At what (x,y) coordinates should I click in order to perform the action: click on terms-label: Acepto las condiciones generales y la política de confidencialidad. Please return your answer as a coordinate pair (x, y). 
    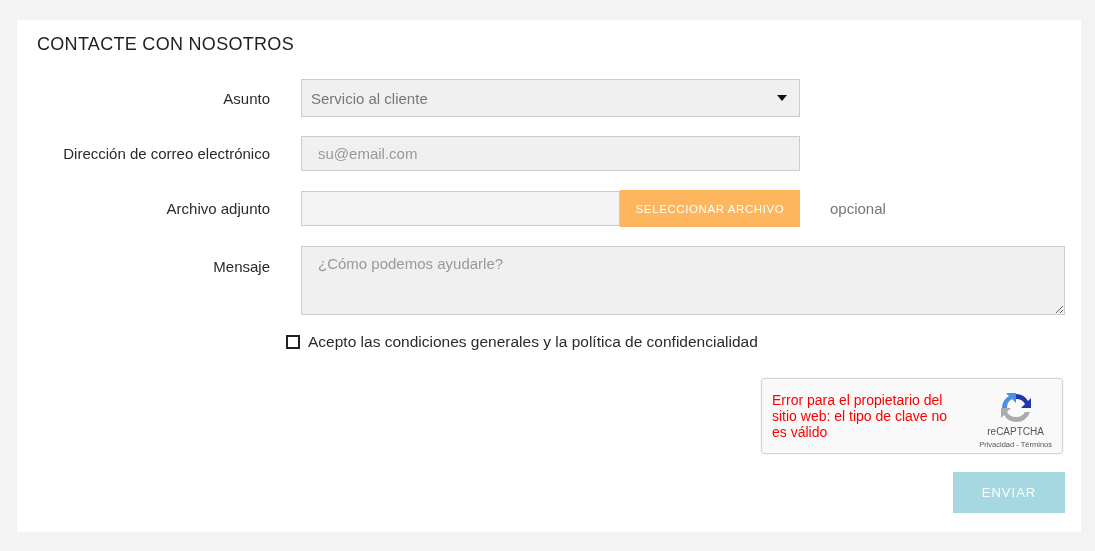
    Looking at the image, I should click on (533, 342).